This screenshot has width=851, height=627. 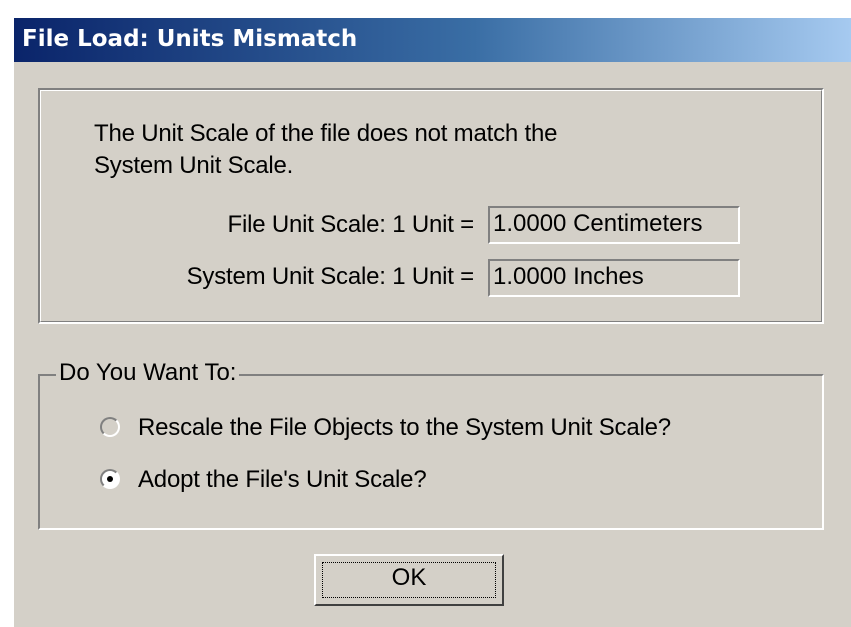 I want to click on file-unit-scale-label: File Unit Scale: 1 Unit =, so click(x=351, y=224).